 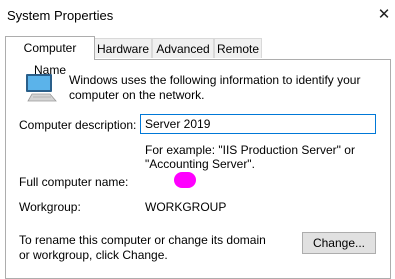 I want to click on window-title: System Properties, so click(x=60, y=15).